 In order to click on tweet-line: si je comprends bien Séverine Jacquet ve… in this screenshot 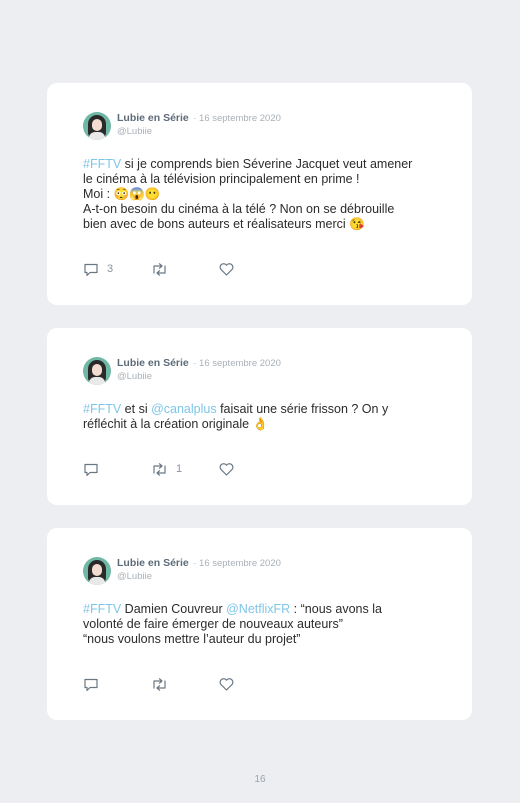, I will do `click(267, 164)`.